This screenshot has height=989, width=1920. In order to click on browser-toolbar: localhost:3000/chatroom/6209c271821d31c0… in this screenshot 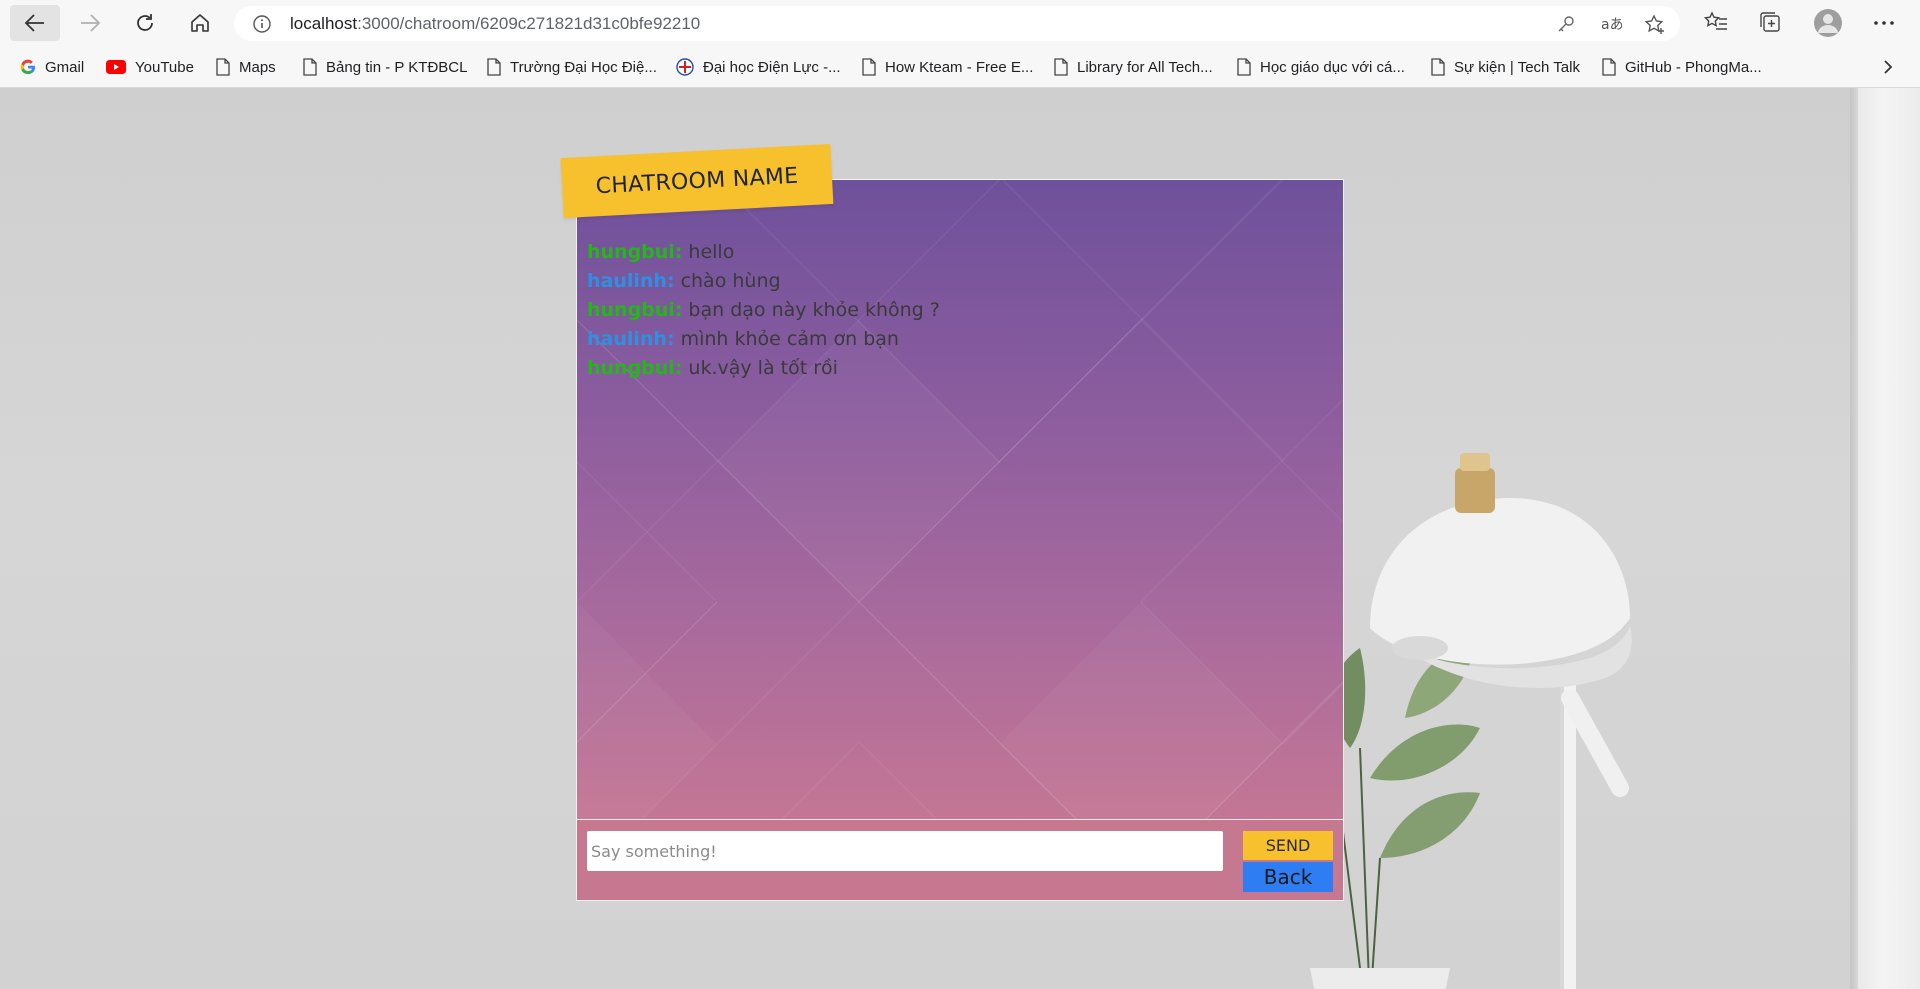, I will do `click(960, 23)`.